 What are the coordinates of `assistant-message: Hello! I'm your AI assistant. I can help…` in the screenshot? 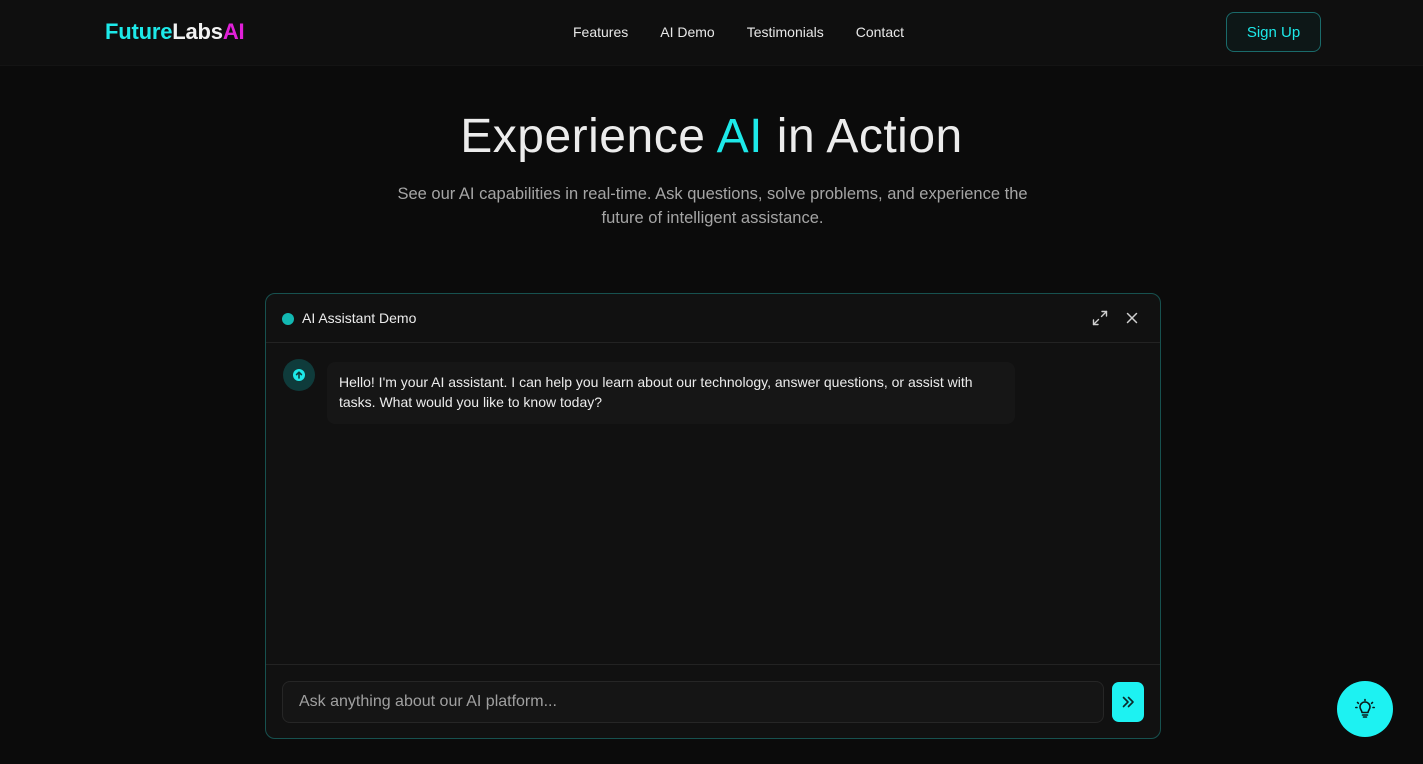 It's located at (671, 393).